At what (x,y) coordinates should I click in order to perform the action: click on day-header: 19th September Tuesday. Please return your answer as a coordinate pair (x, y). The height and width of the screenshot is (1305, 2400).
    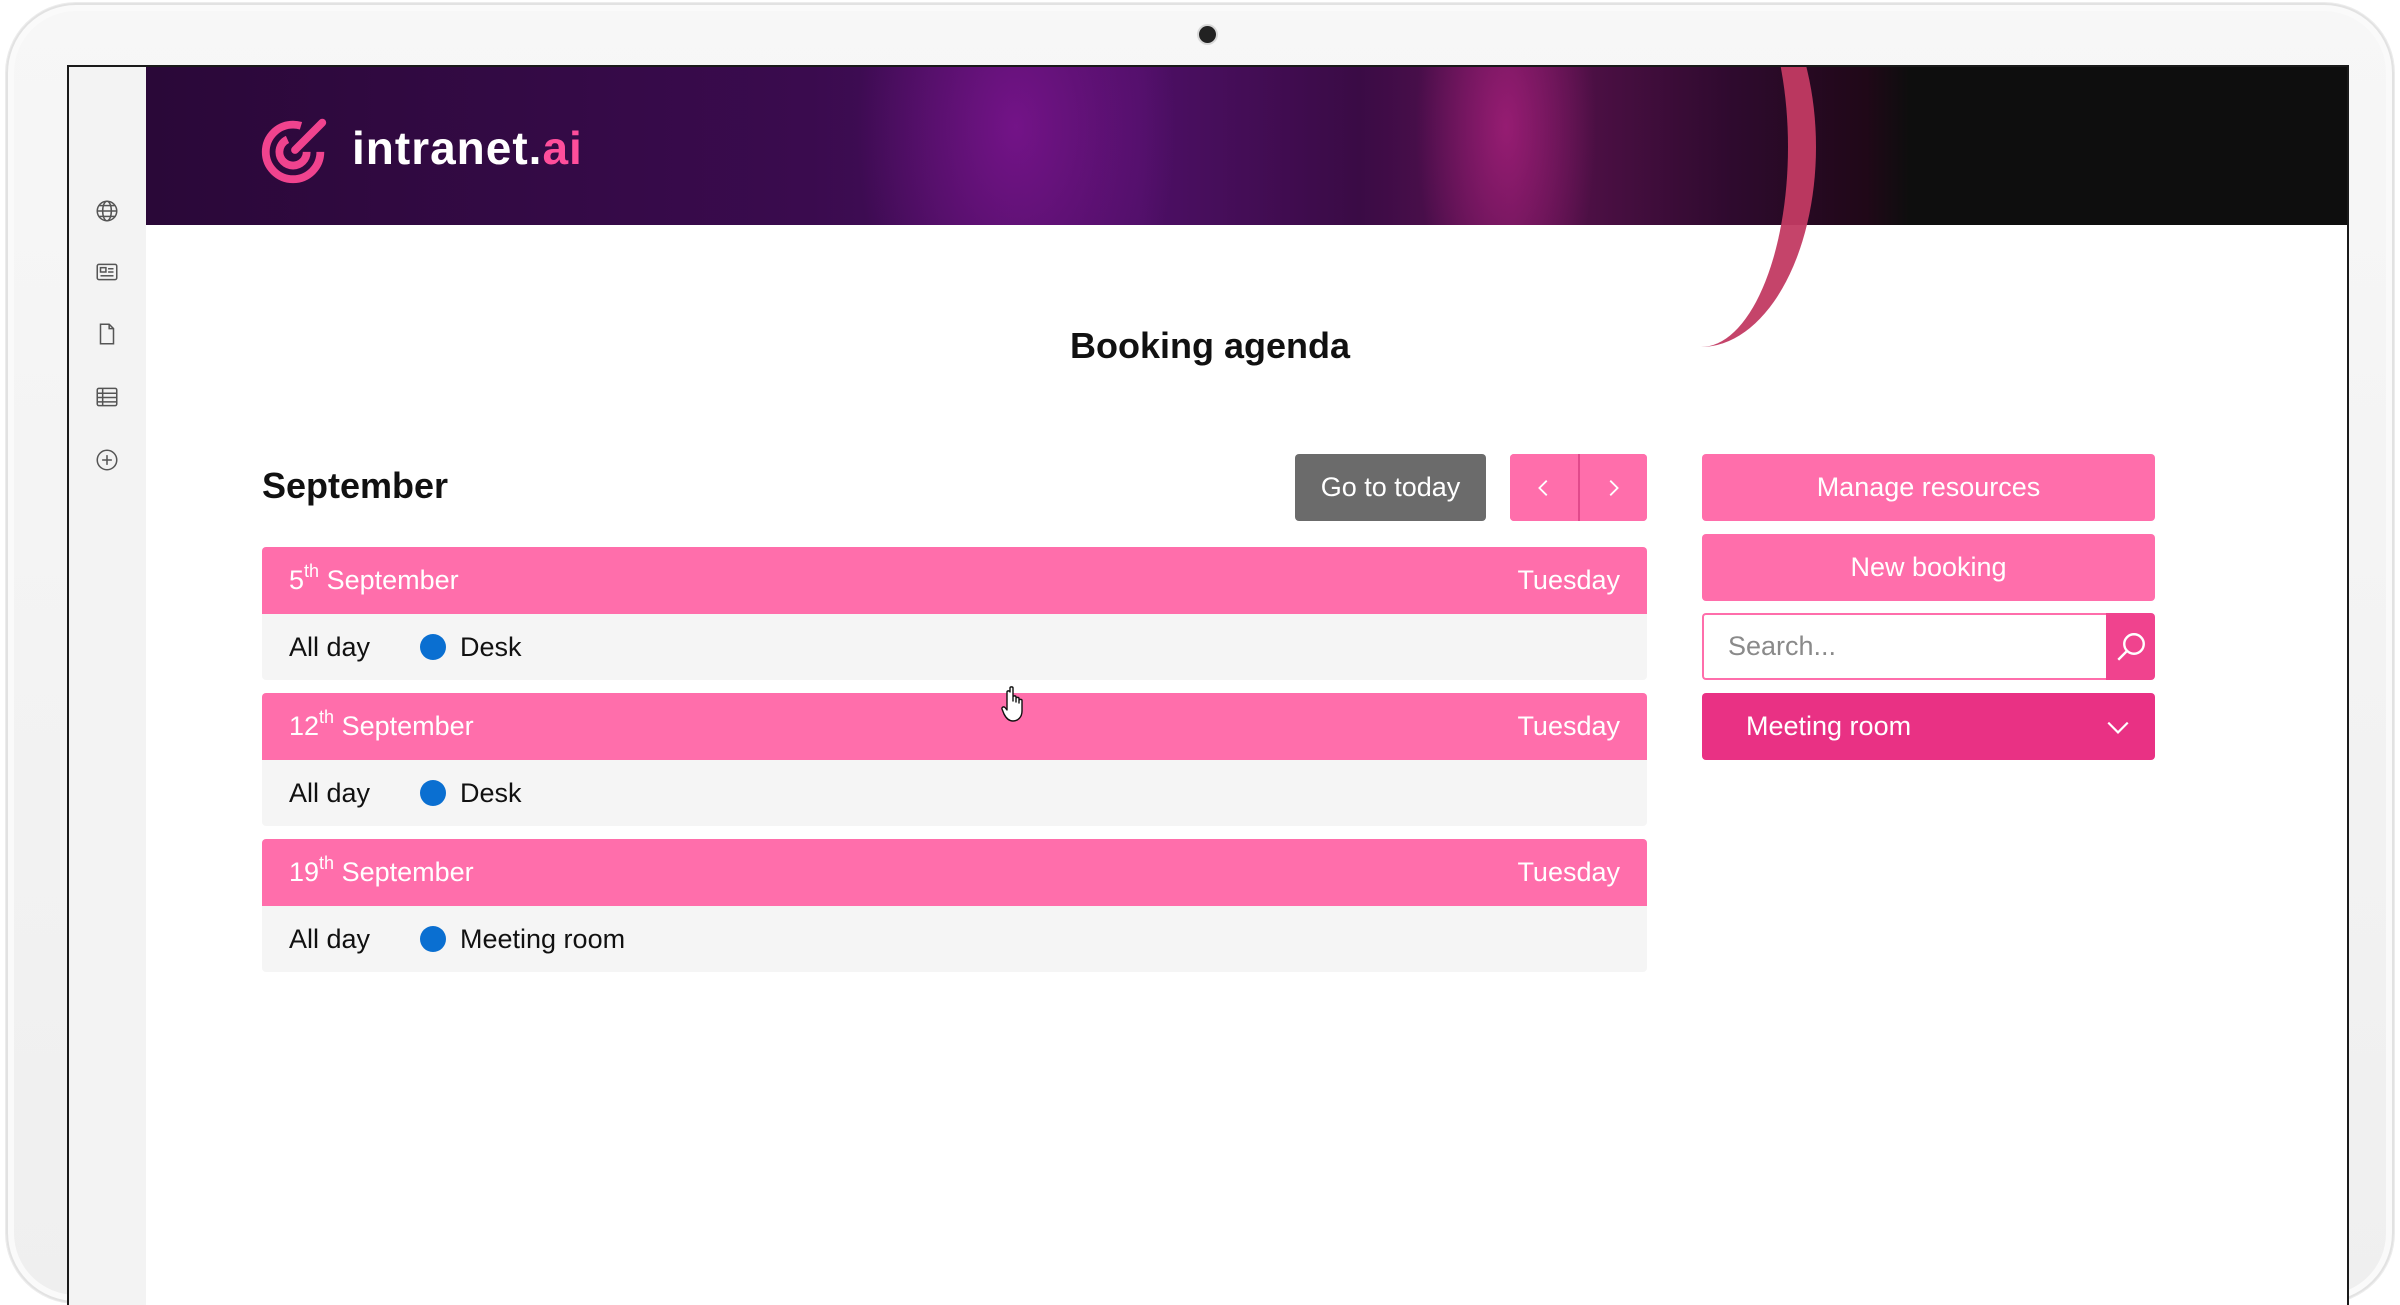
    Looking at the image, I should click on (954, 872).